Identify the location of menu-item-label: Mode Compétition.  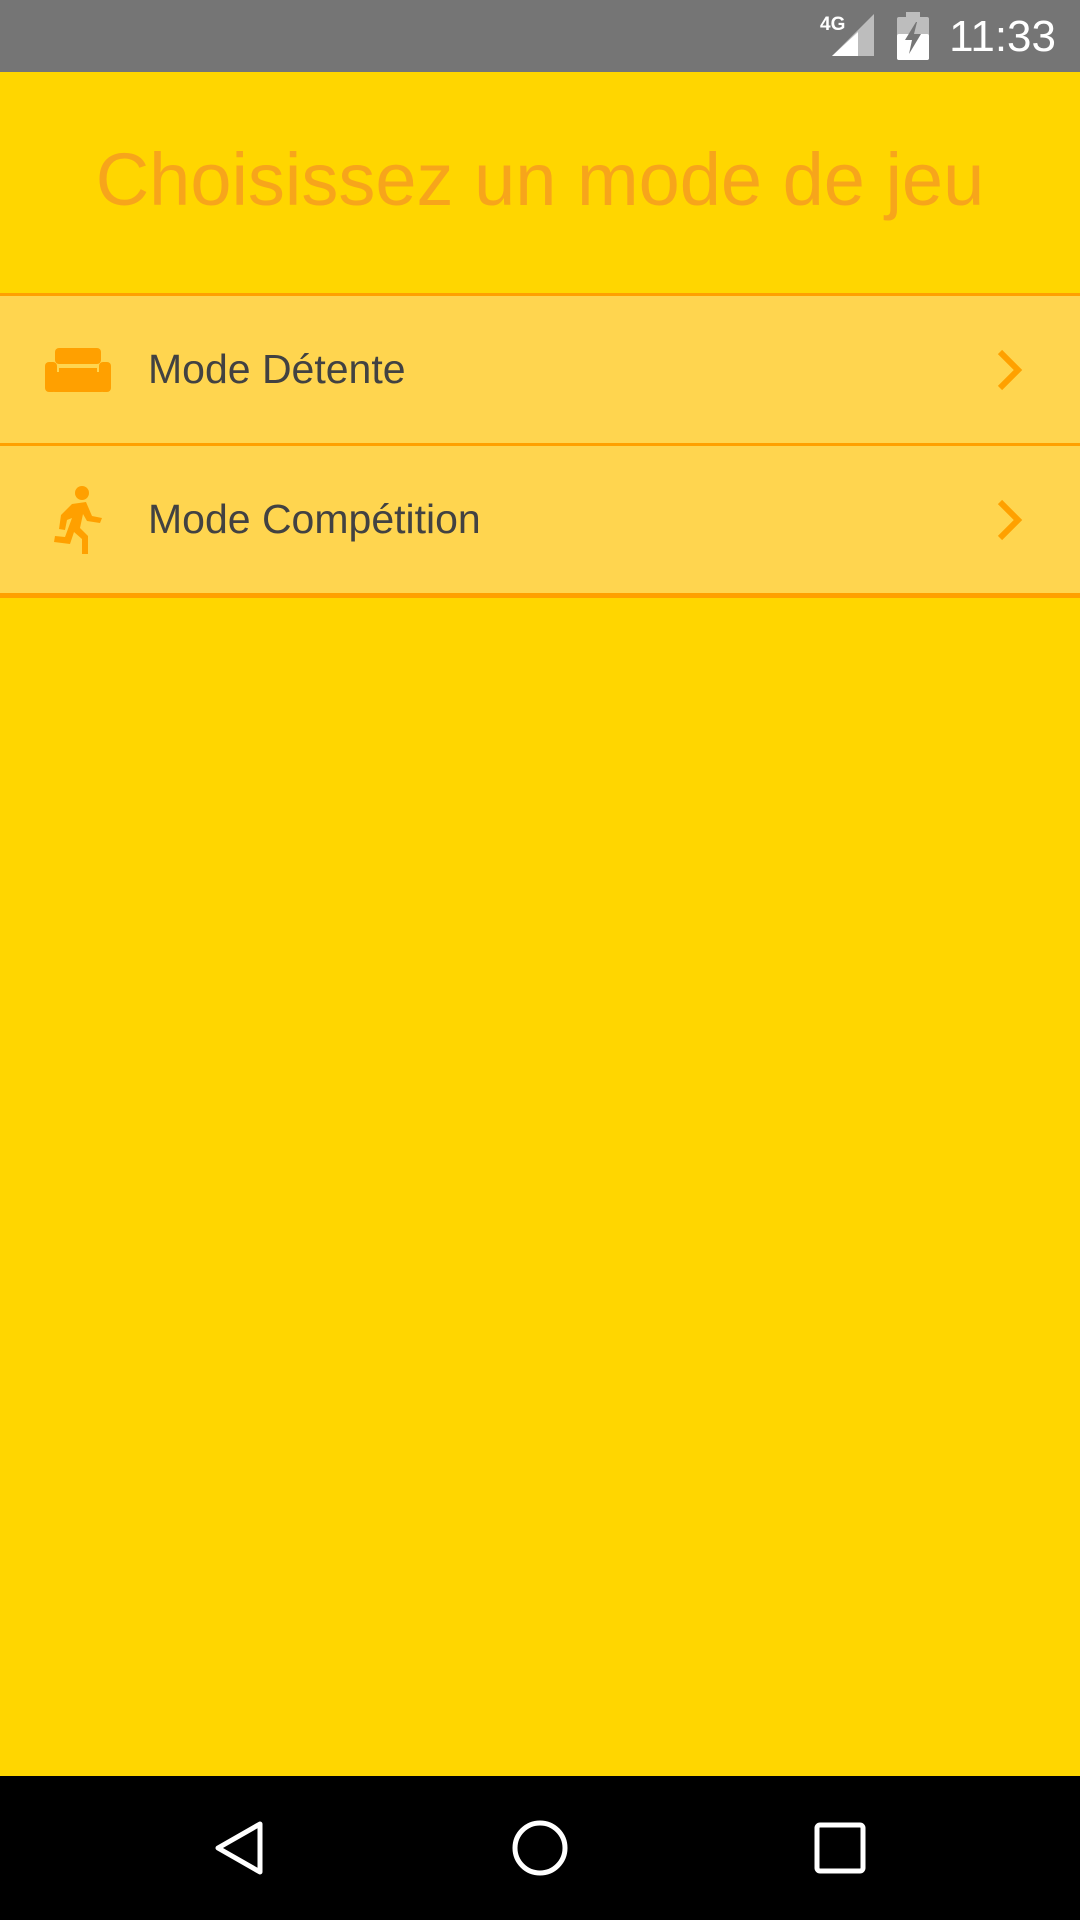
(314, 519).